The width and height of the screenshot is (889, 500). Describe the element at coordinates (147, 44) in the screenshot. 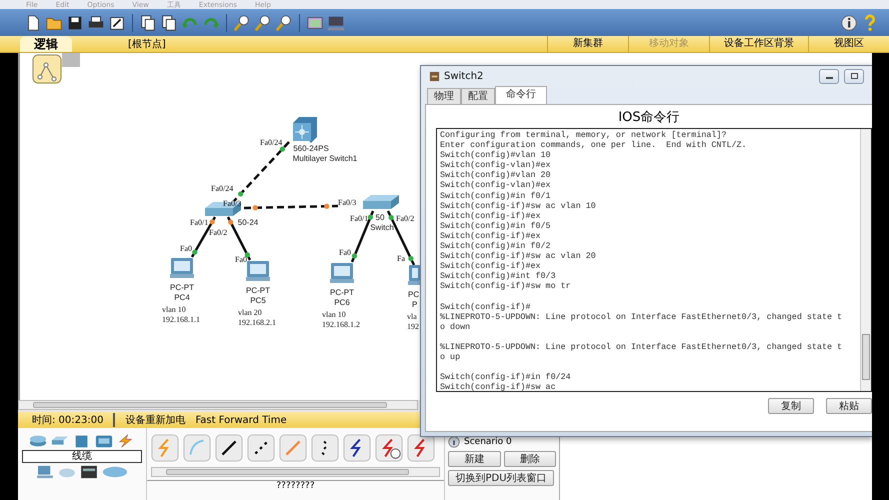

I see `root-path-label: [根节点]` at that location.